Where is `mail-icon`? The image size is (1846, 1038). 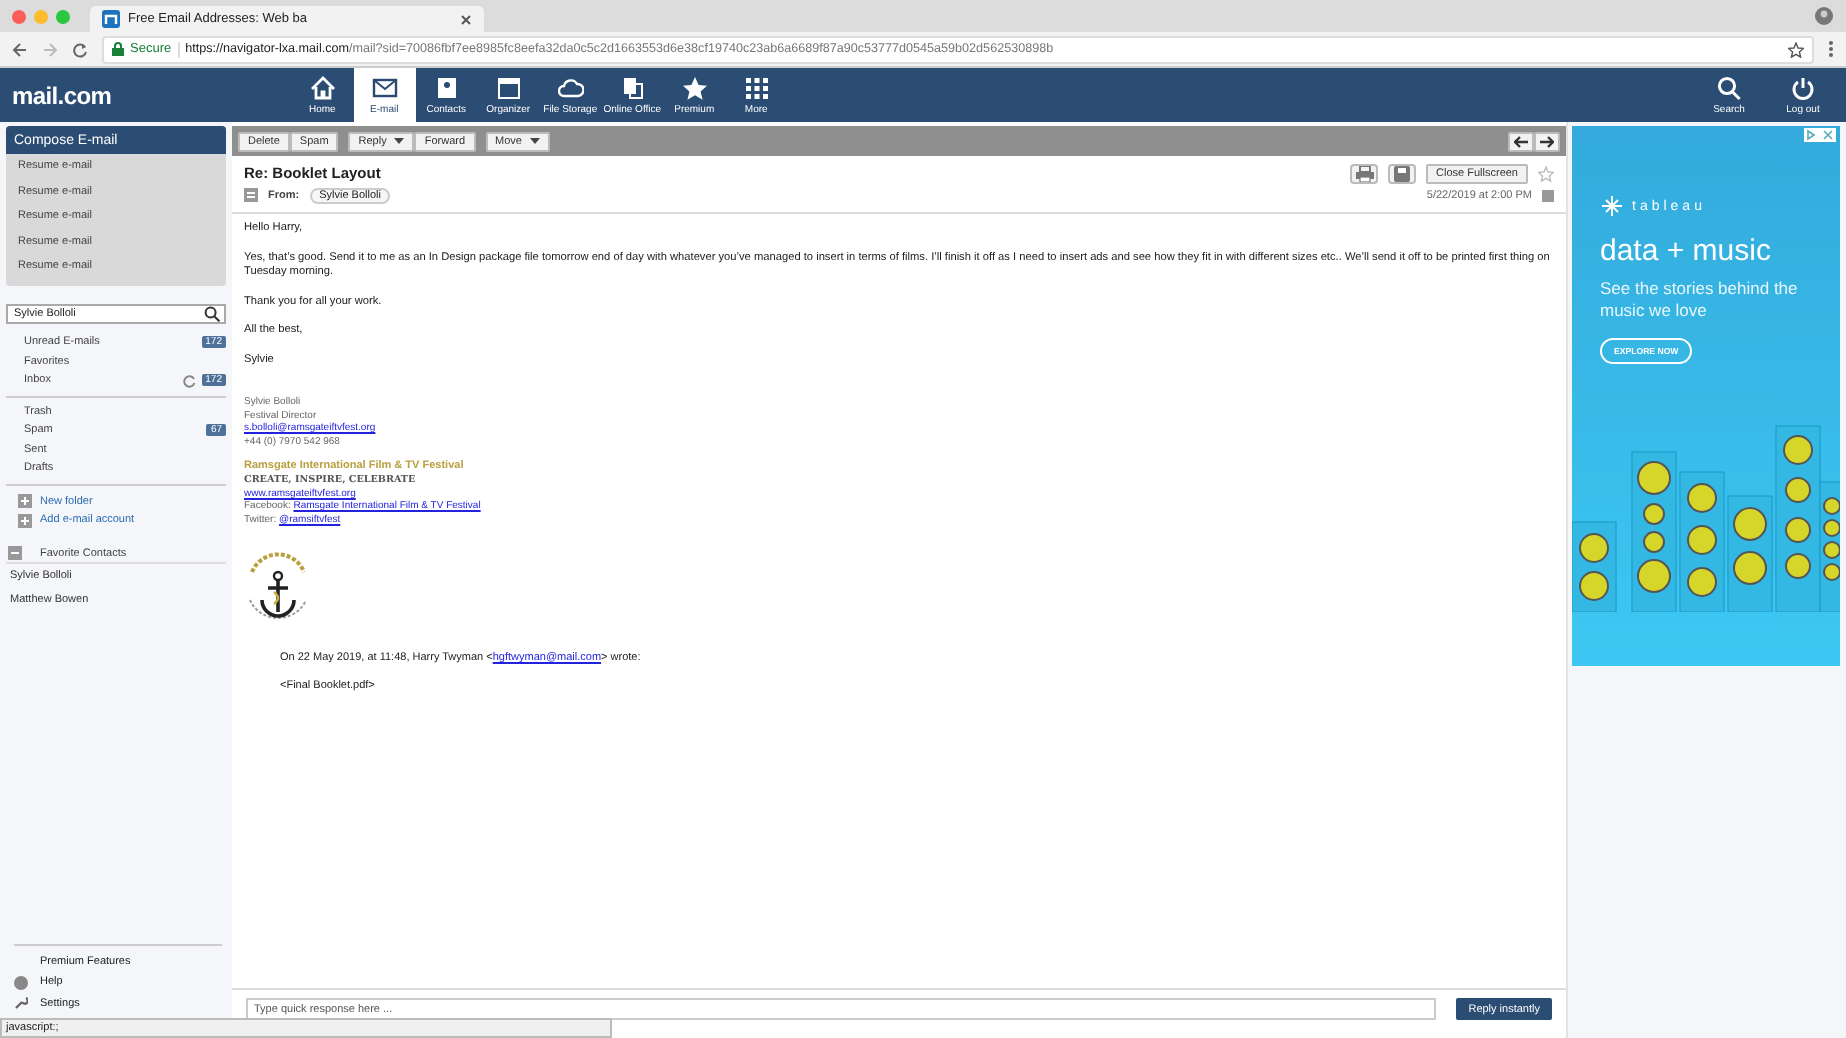 mail-icon is located at coordinates (384, 87).